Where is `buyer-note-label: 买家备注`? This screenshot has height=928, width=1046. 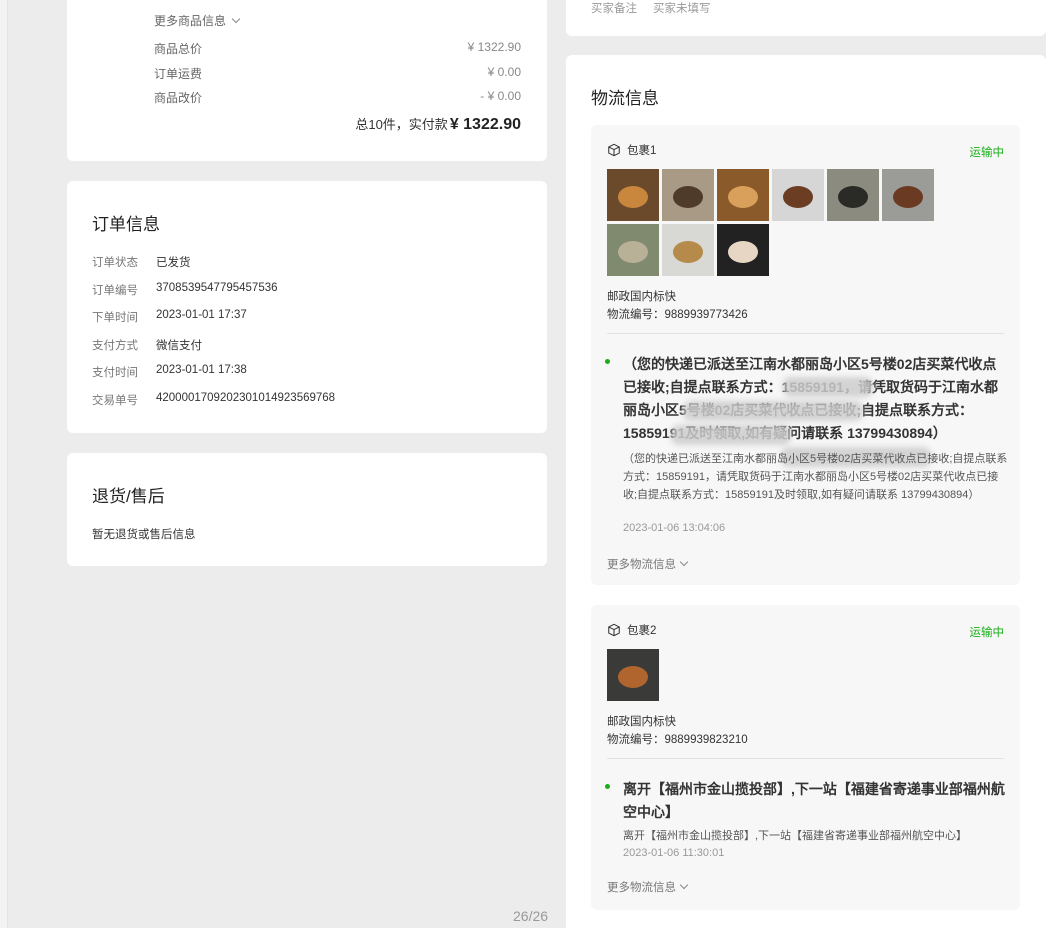
buyer-note-label: 买家备注 is located at coordinates (614, 9).